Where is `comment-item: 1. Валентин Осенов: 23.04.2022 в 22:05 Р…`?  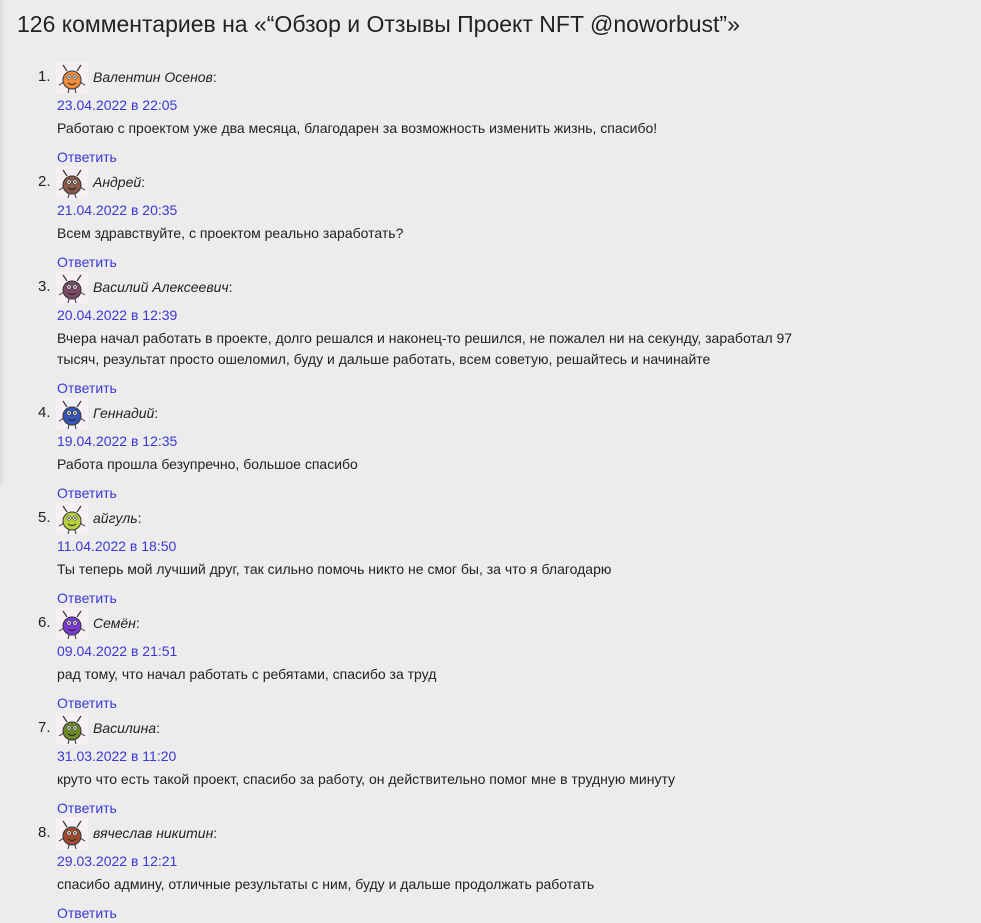 comment-item: 1. Валентин Осенов: 23.04.2022 в 22:05 Р… is located at coordinates (490, 114).